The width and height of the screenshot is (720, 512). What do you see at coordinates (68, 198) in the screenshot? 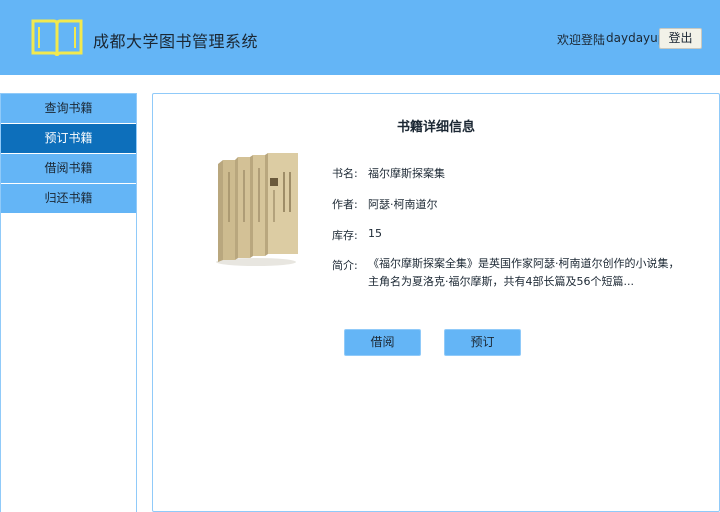
I see `sidebar-item-return-books: 归还书籍` at bounding box center [68, 198].